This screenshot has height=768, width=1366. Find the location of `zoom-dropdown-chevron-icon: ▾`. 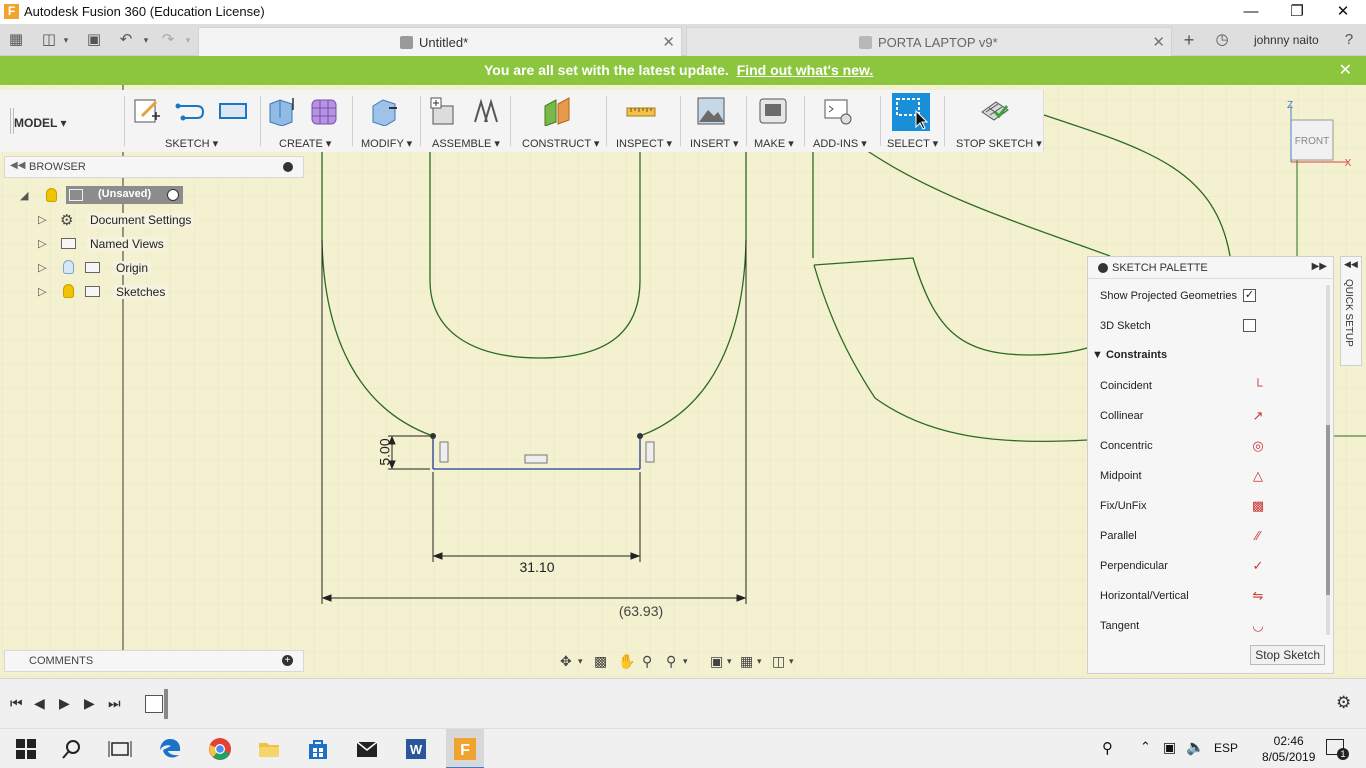

zoom-dropdown-chevron-icon: ▾ is located at coordinates (685, 661).